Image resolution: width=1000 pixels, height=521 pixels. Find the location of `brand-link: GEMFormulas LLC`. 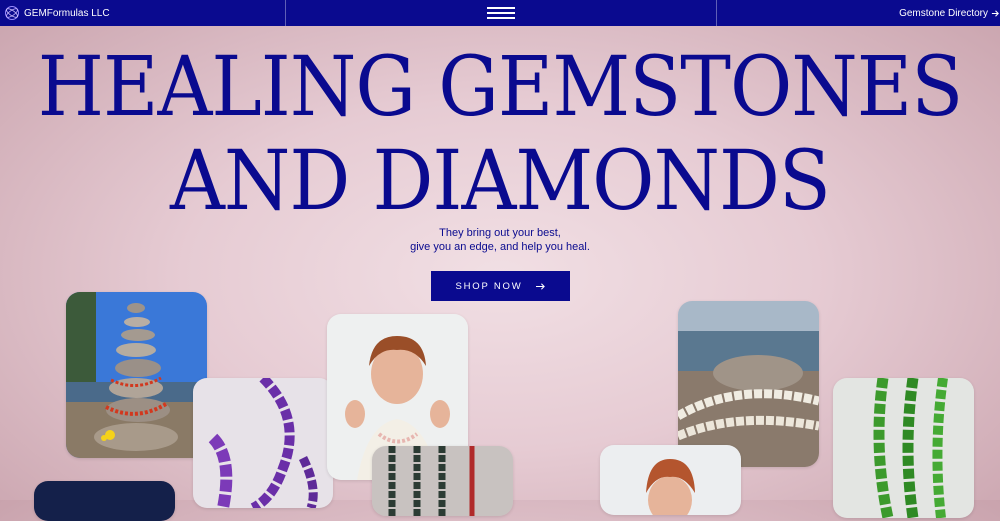

brand-link: GEMFormulas LLC is located at coordinates (57, 13).